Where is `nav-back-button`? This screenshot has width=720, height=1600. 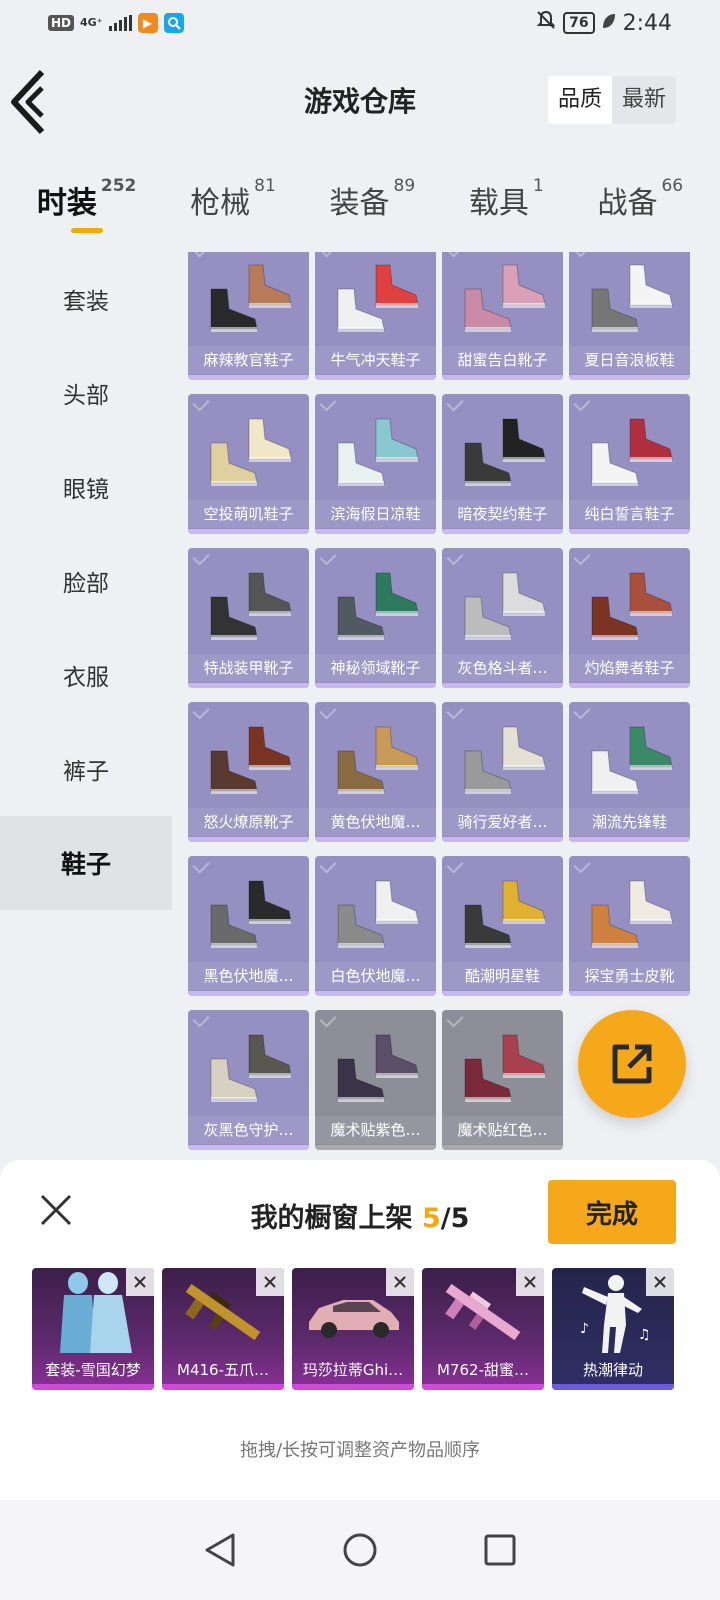
nav-back-button is located at coordinates (220, 1550).